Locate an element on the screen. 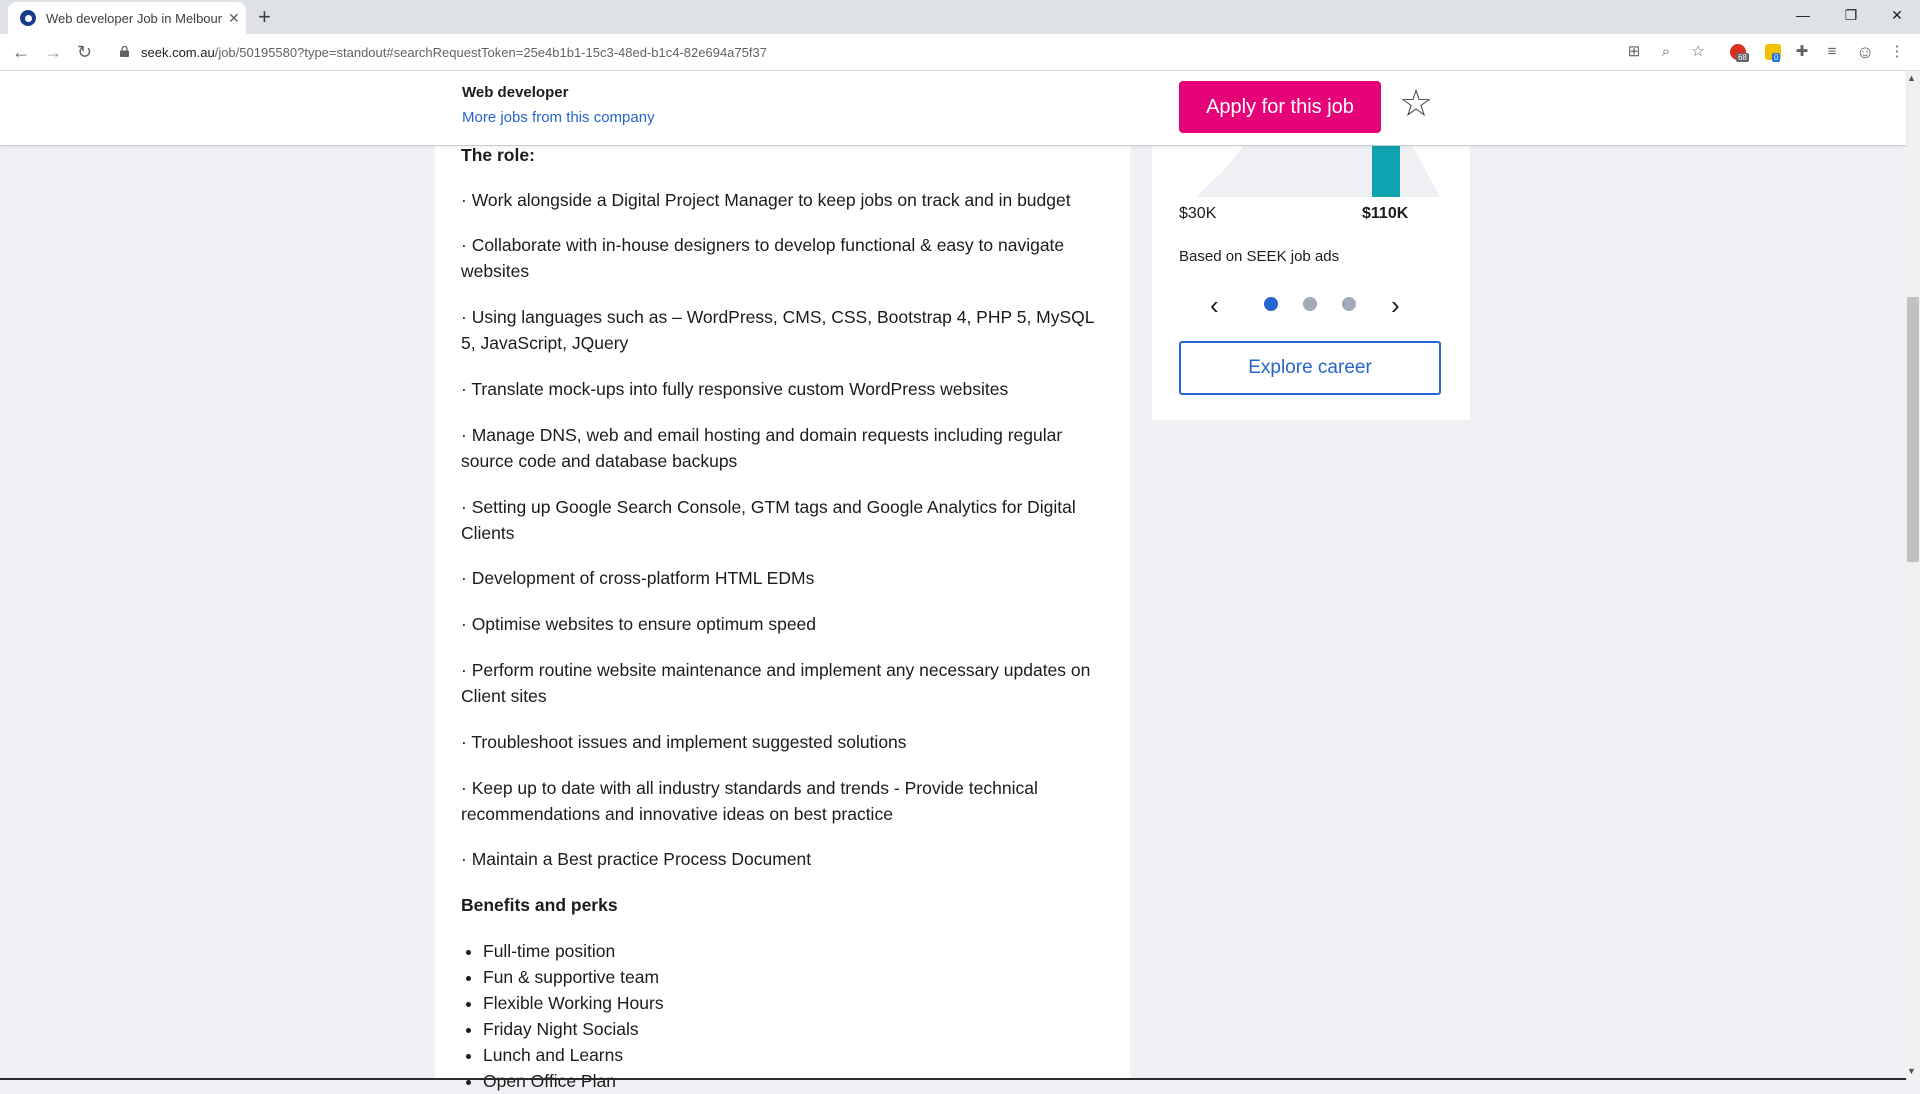  reading-list-icon: ≡ is located at coordinates (1832, 52).